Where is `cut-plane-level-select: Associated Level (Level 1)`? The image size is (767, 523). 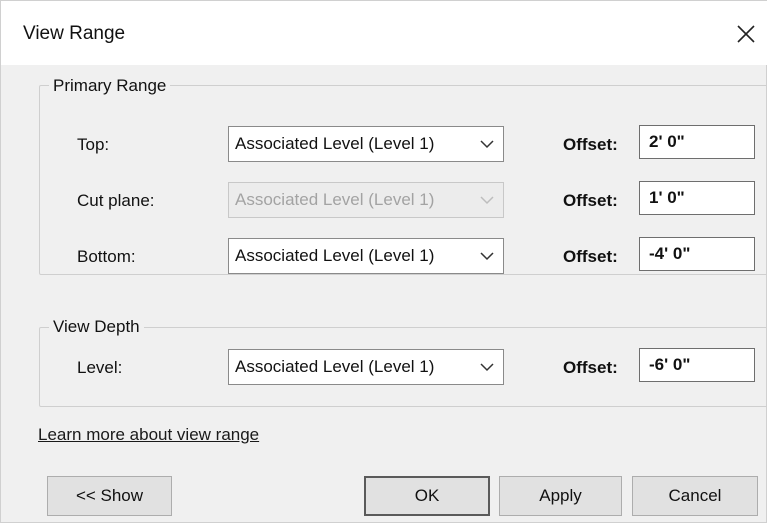 cut-plane-level-select: Associated Level (Level 1) is located at coordinates (366, 200).